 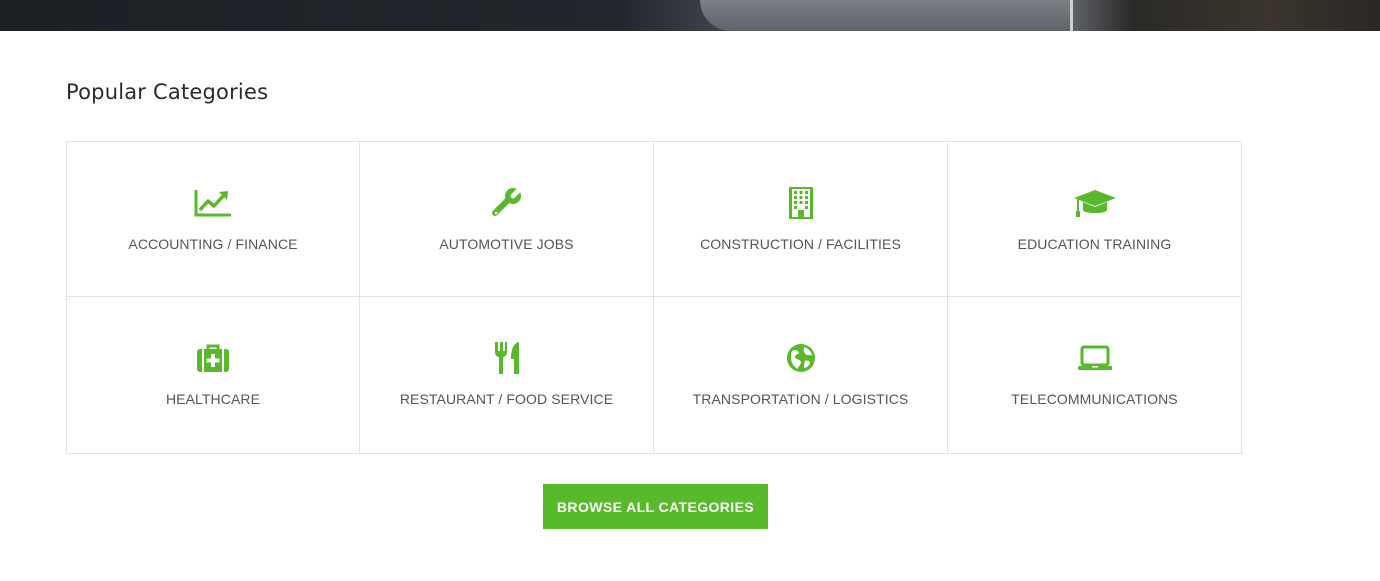 I want to click on category-label: HEALTHCARE, so click(x=213, y=399).